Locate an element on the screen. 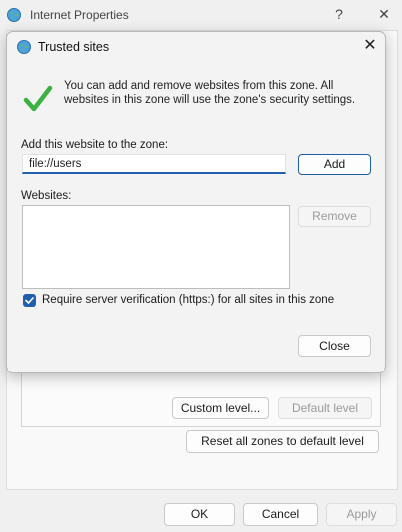 This screenshot has width=402, height=532. default-level-button: Default level is located at coordinates (325, 408).